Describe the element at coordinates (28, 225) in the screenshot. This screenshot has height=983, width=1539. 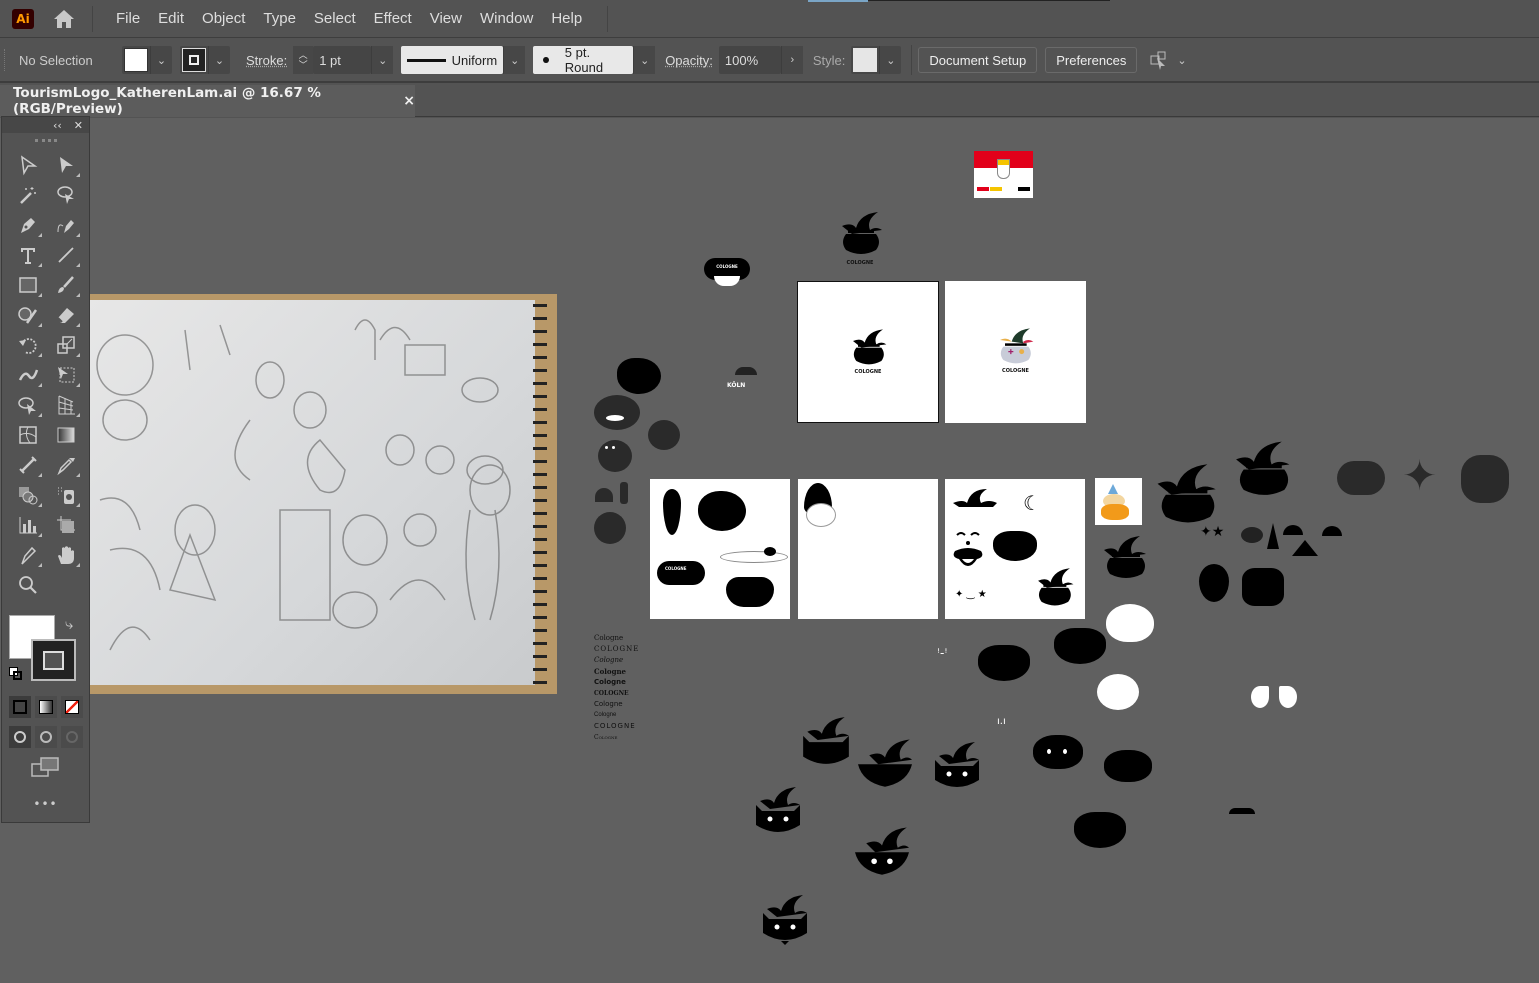
I see `pen-tool` at that location.